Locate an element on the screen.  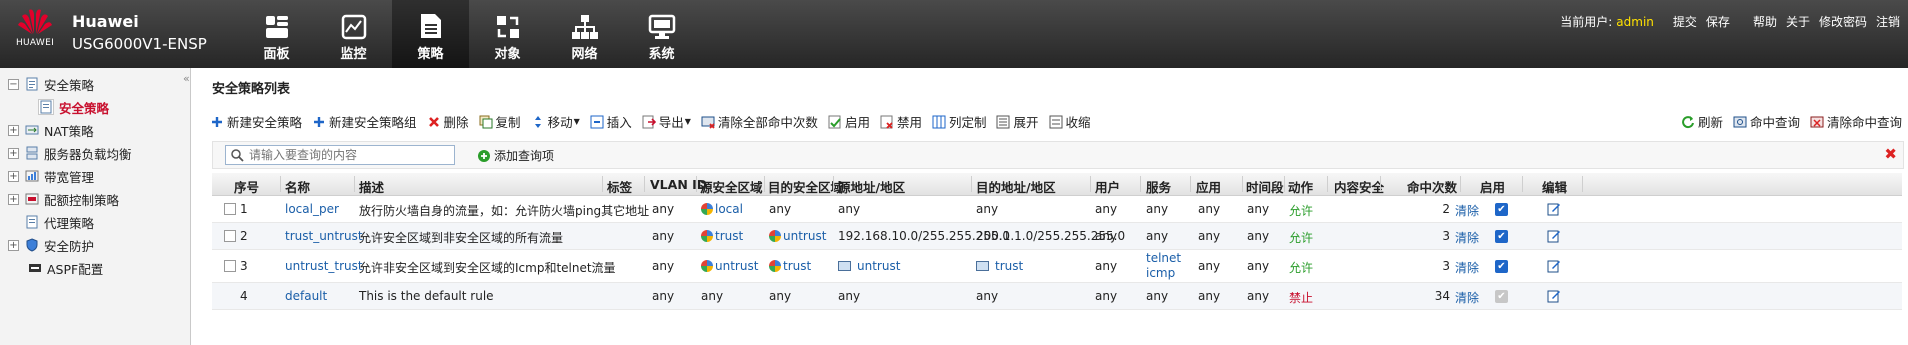
col-hits: 命中次数 is located at coordinates (1432, 186).